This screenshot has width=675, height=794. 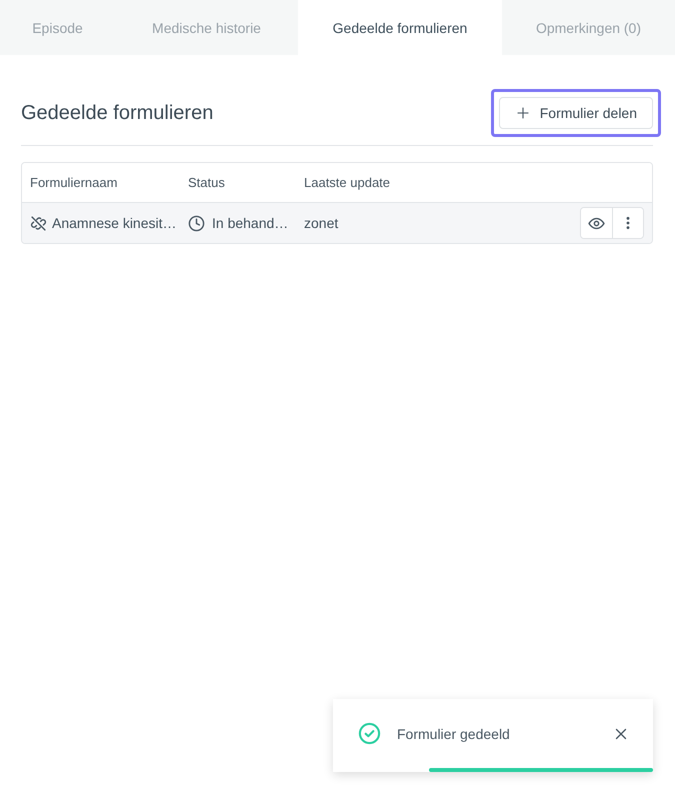 I want to click on column-header: Status, so click(x=207, y=182).